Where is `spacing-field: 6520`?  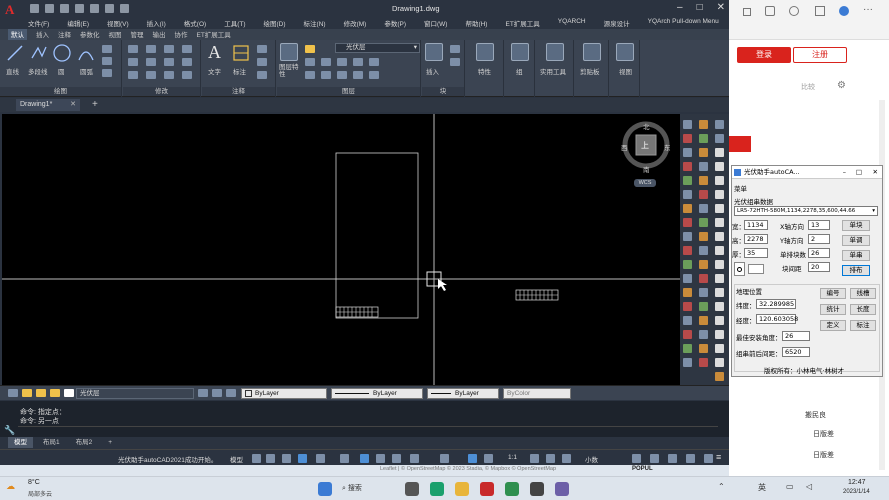
spacing-field: 6520 is located at coordinates (796, 352).